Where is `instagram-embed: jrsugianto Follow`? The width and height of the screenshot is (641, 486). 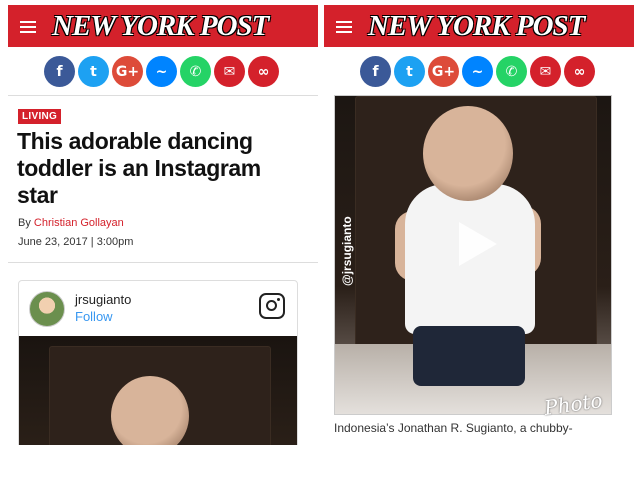 instagram-embed: jrsugianto Follow is located at coordinates (158, 362).